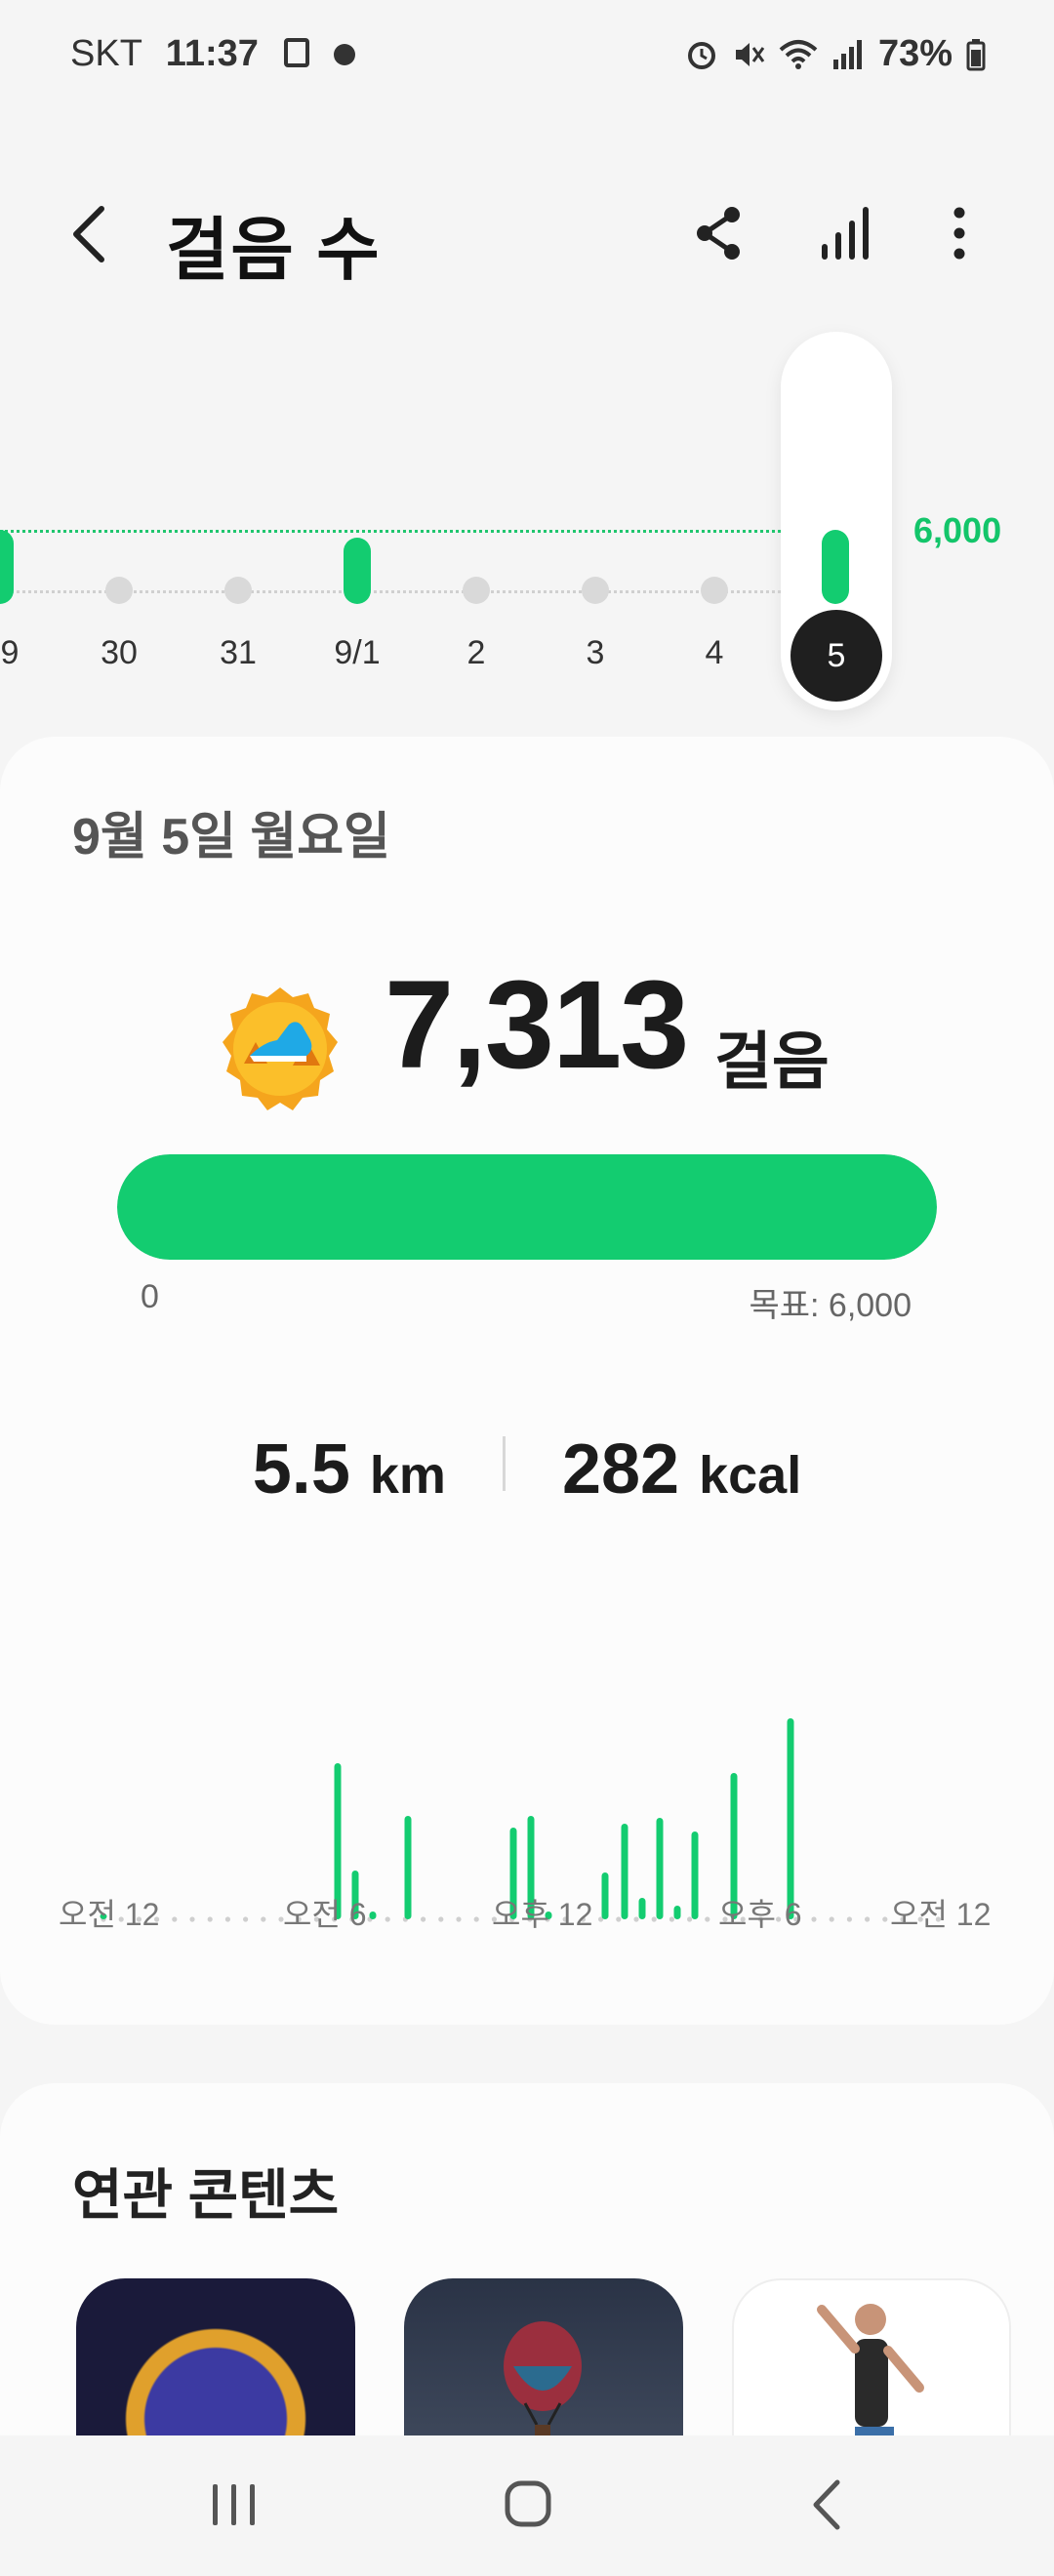 Image resolution: width=1054 pixels, height=2576 pixels. What do you see at coordinates (750, 1475) in the screenshot?
I see `calories-unit: kcal` at bounding box center [750, 1475].